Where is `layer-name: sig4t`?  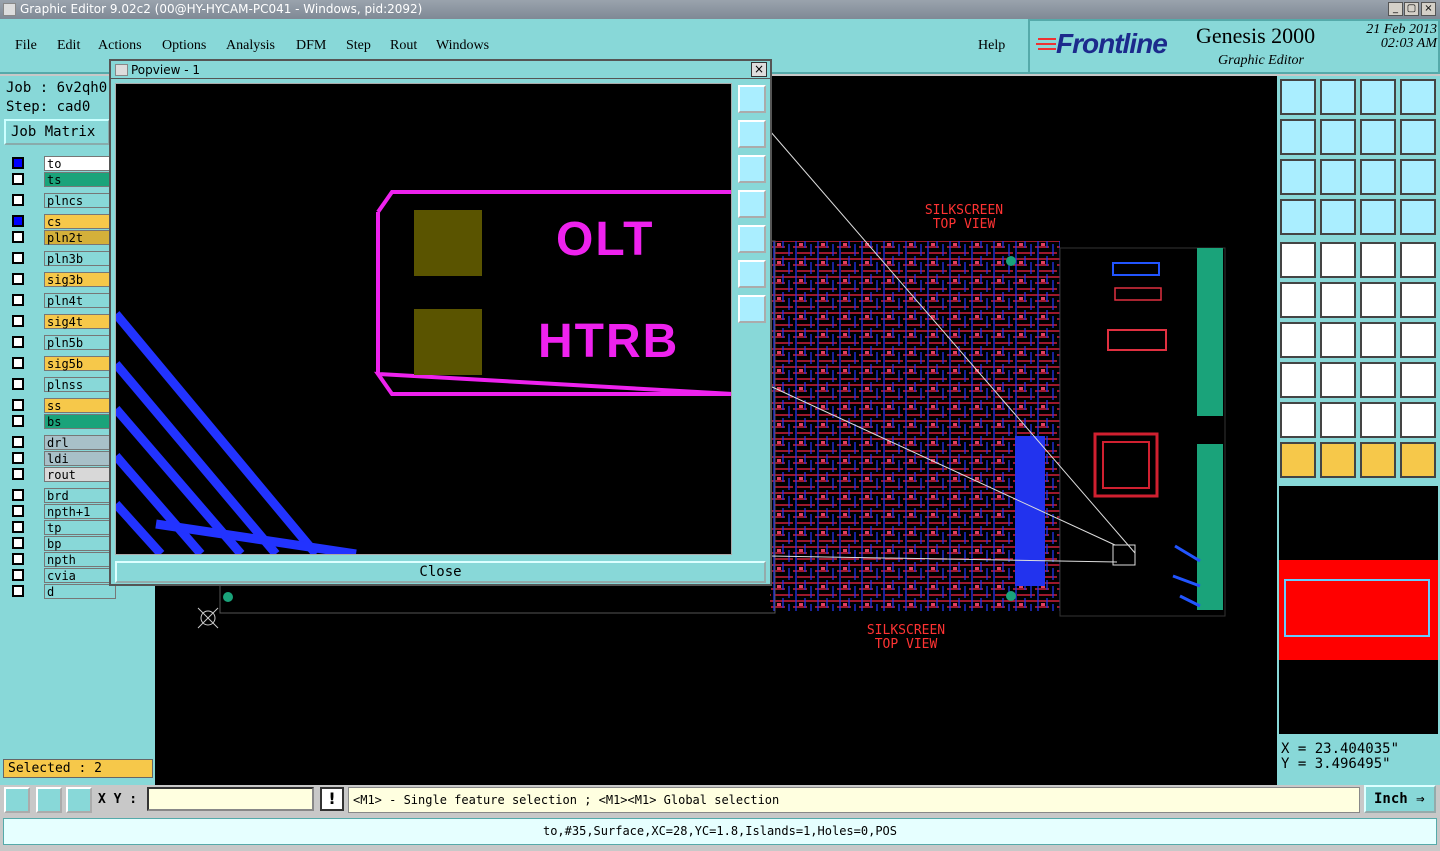
layer-name: sig4t is located at coordinates (80, 321).